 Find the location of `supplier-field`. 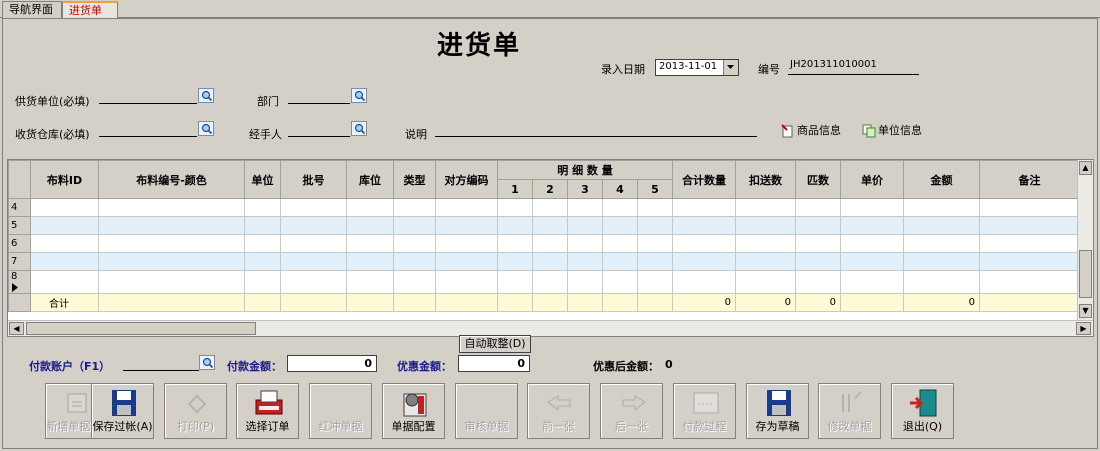

supplier-field is located at coordinates (148, 103).